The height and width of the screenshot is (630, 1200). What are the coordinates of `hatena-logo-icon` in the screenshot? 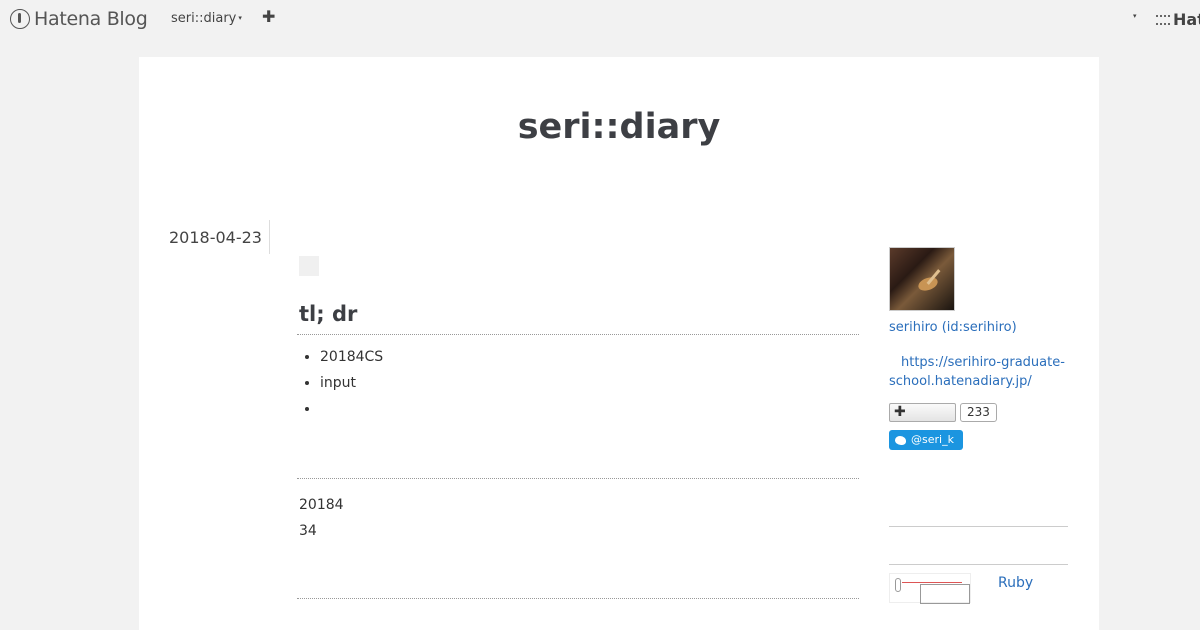 It's located at (1163, 19).